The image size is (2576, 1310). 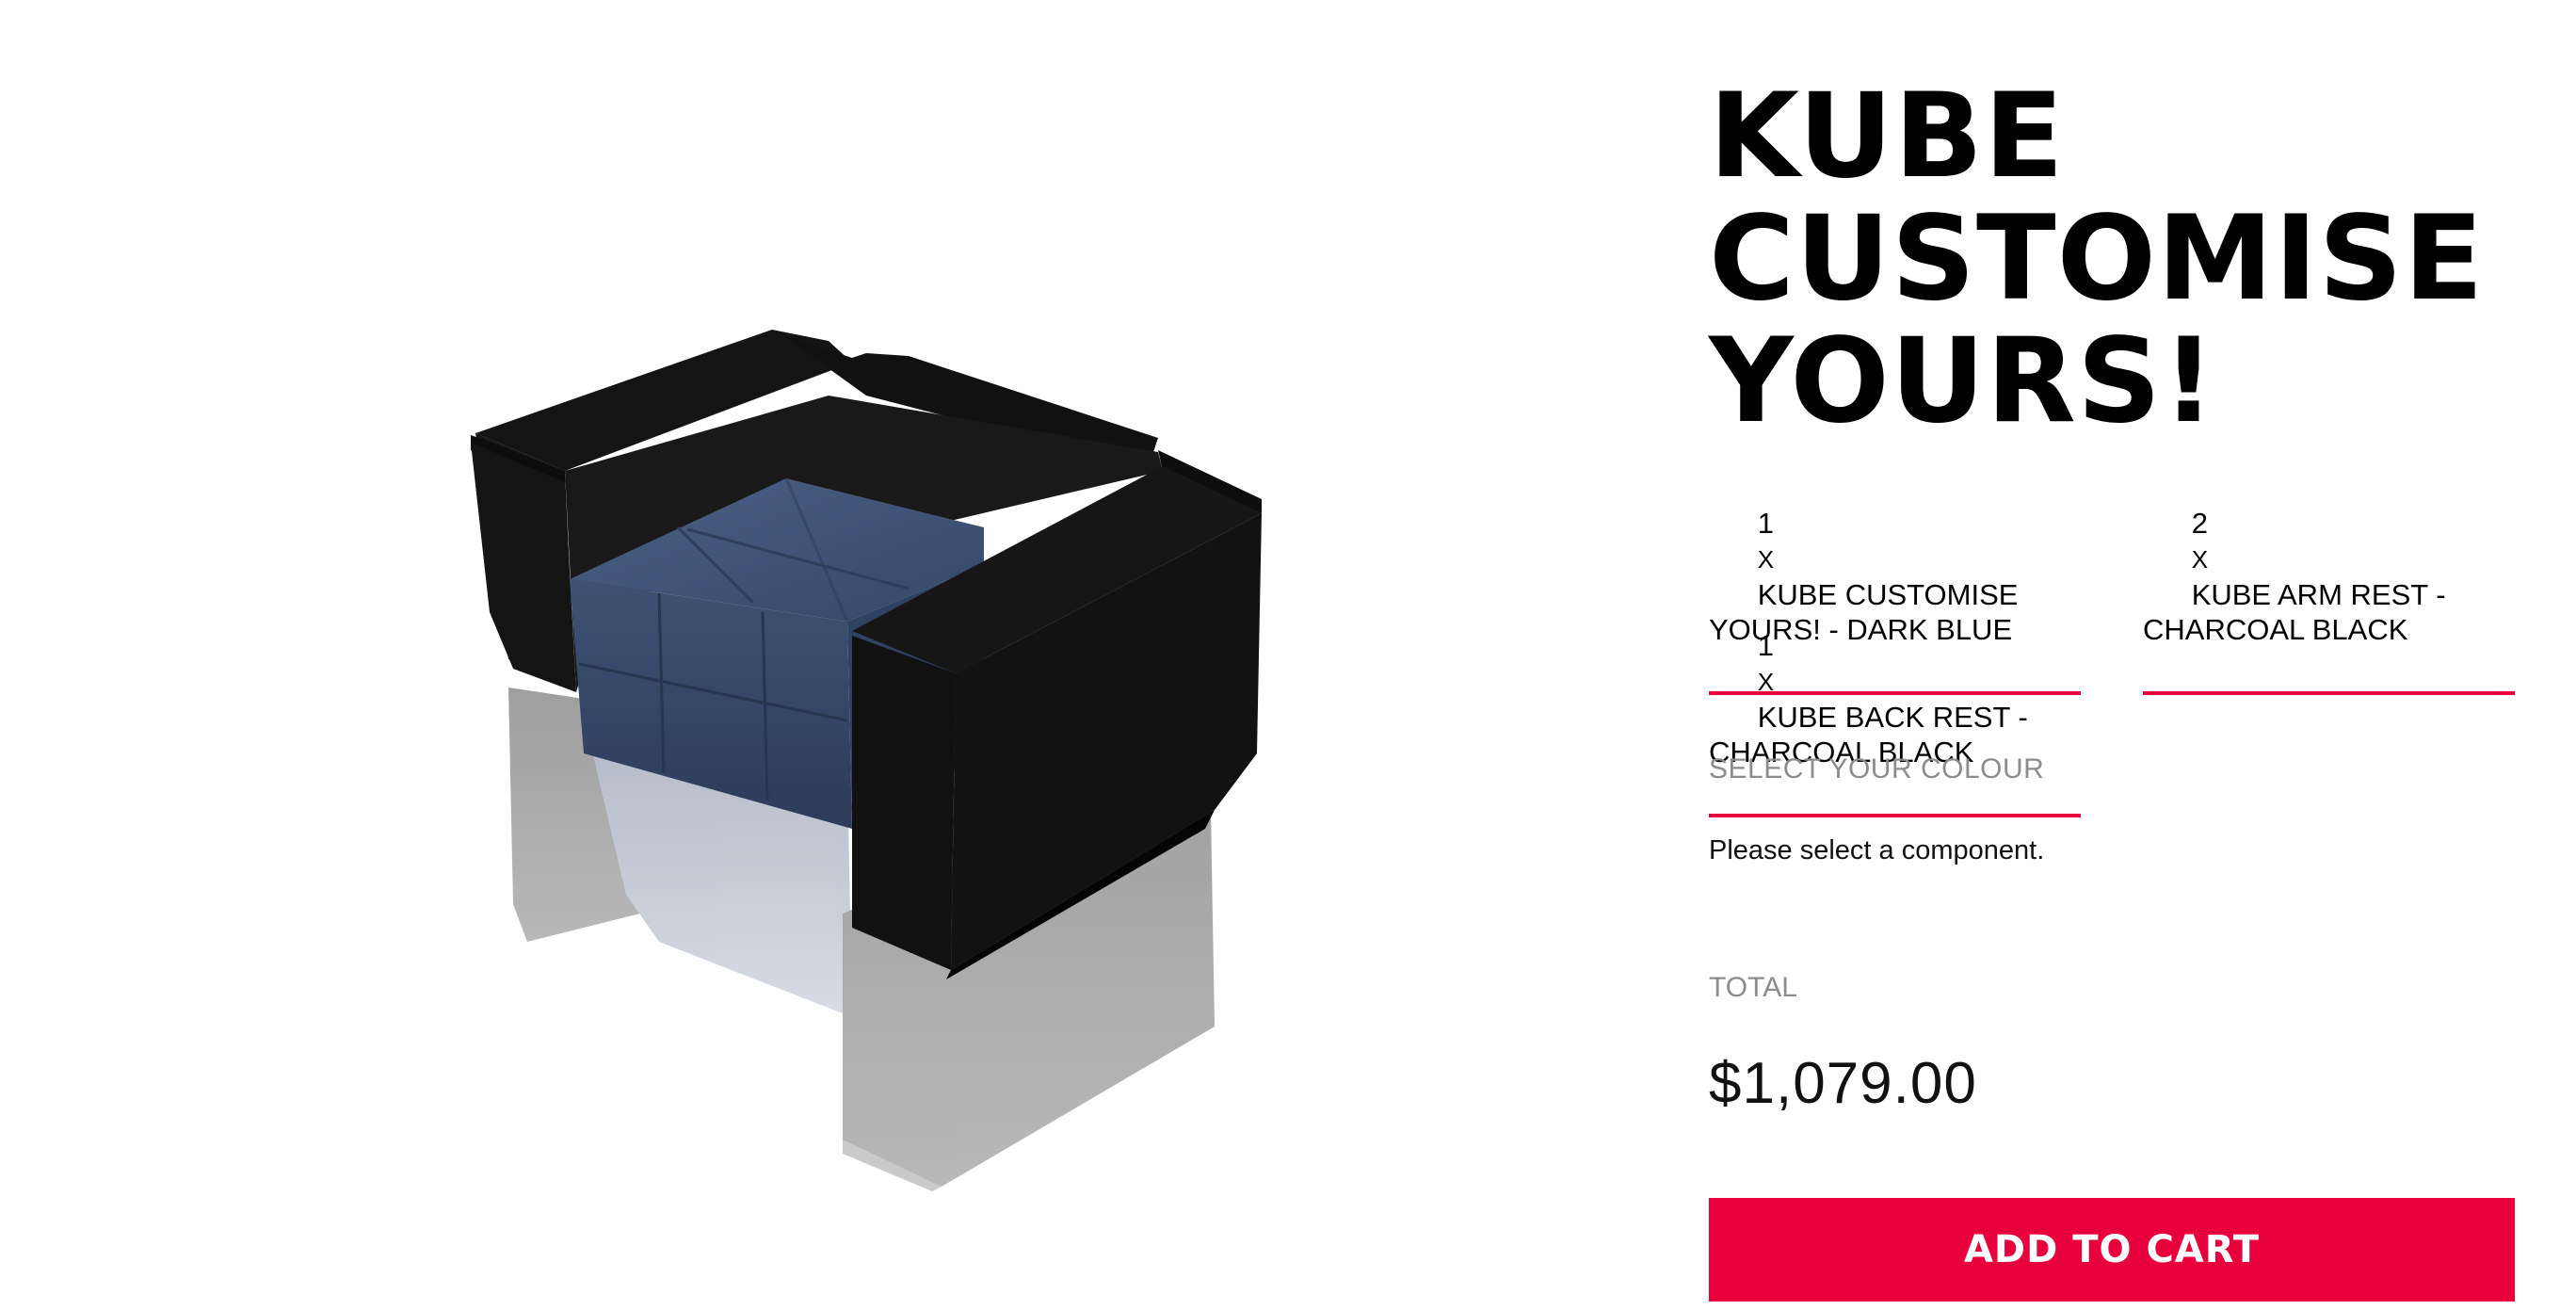 I want to click on total-label: TOTAL, so click(x=1753, y=988).